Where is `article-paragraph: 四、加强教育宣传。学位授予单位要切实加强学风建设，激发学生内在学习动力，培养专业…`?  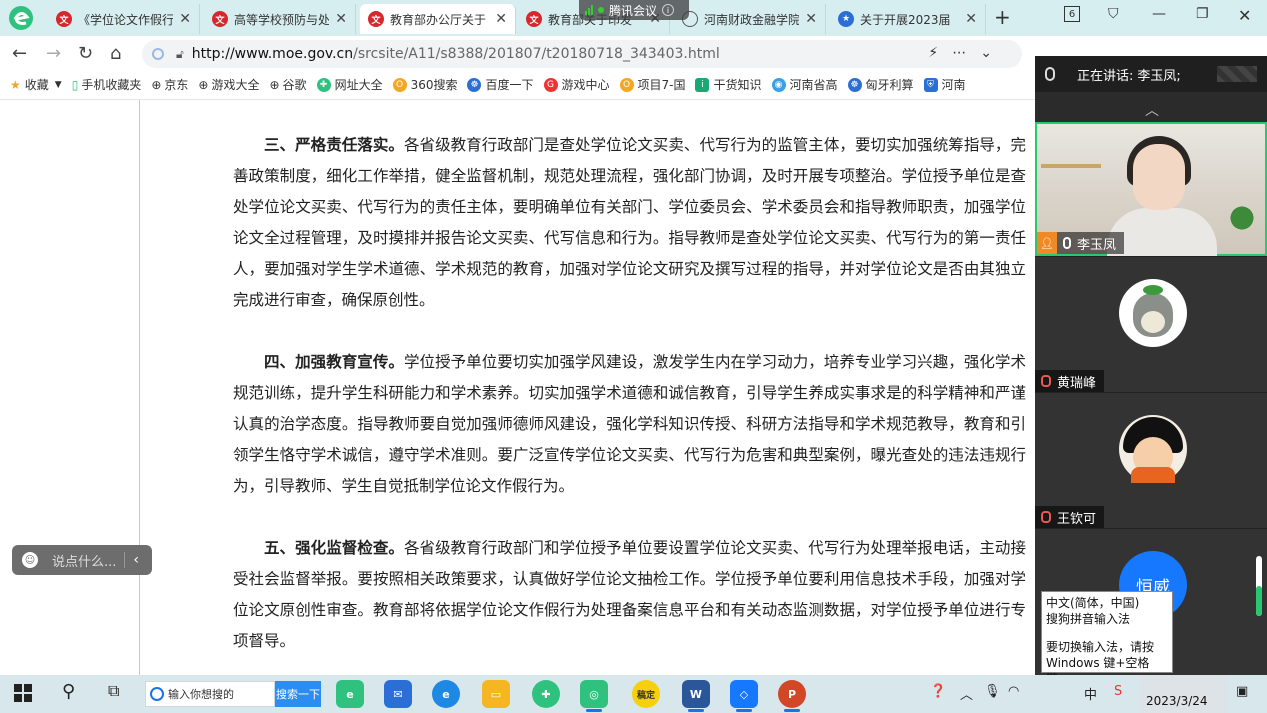
article-paragraph: 四、加强教育宣传。学位授予单位要切实加强学风建设，激发学生内在学习动力，培养专业… is located at coordinates (629, 424).